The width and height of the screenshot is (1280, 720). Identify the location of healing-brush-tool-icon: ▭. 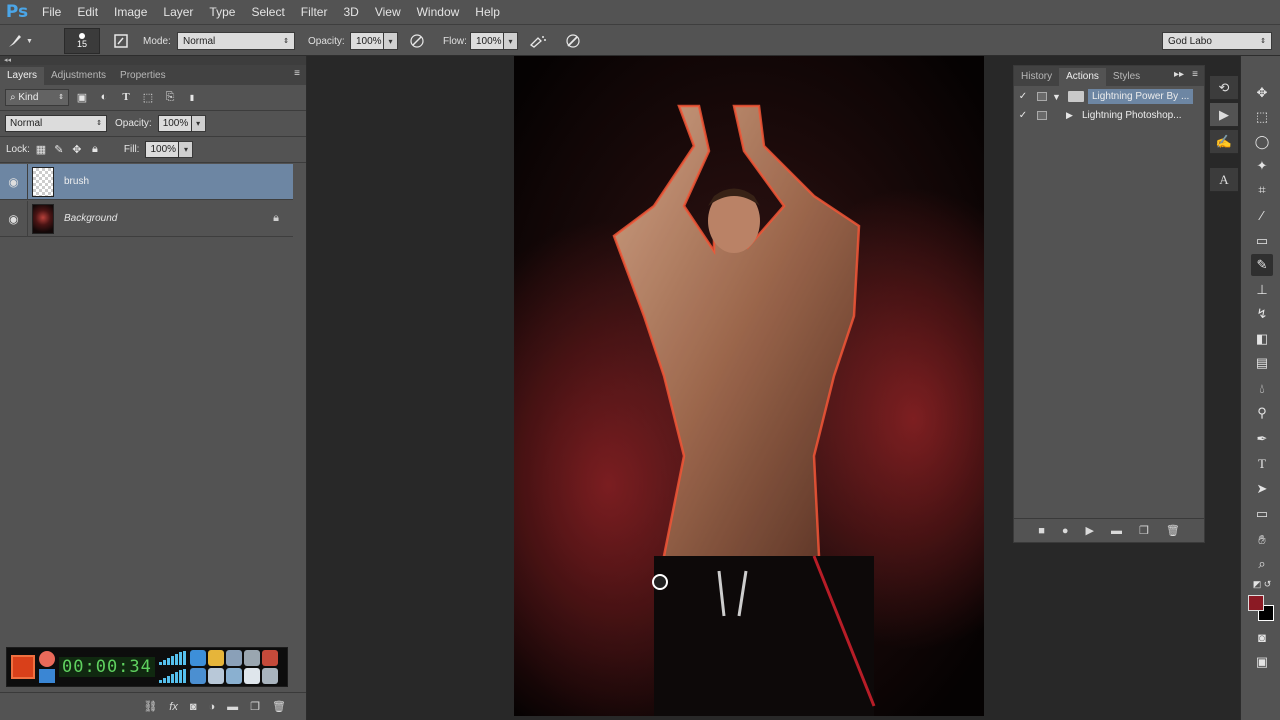
(1262, 241).